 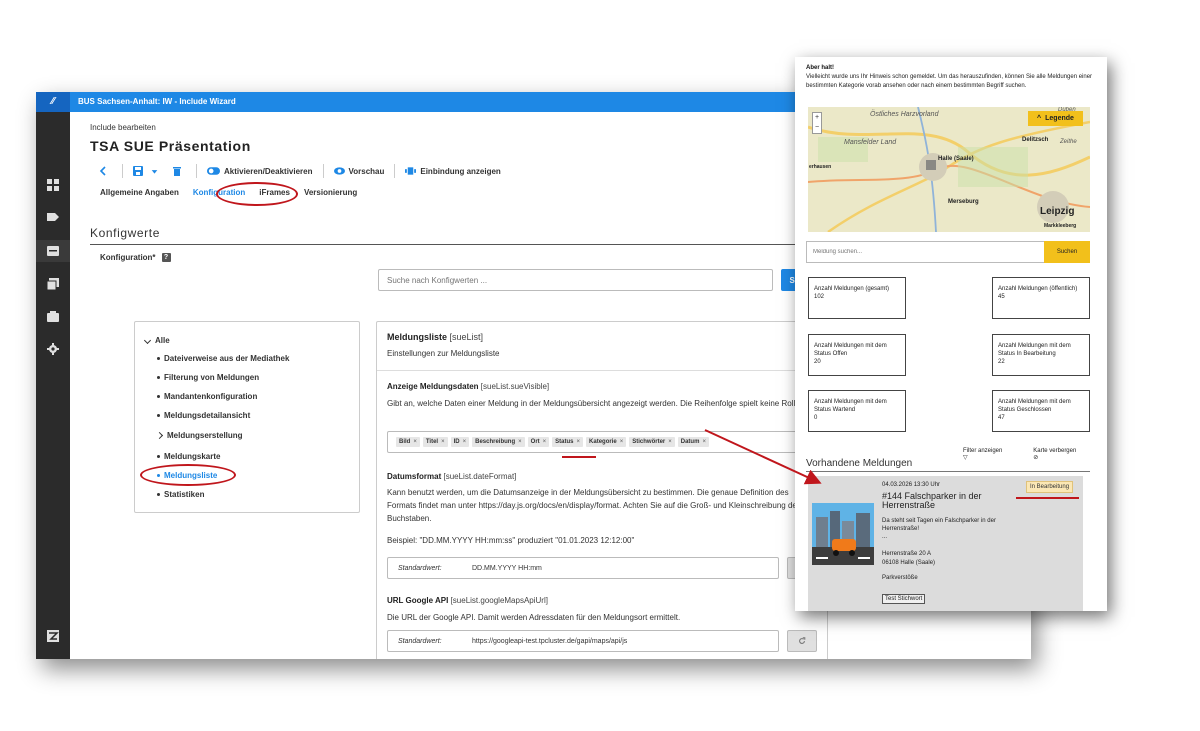 What do you see at coordinates (498, 442) in the screenshot?
I see `chip: Beschreibung ×` at bounding box center [498, 442].